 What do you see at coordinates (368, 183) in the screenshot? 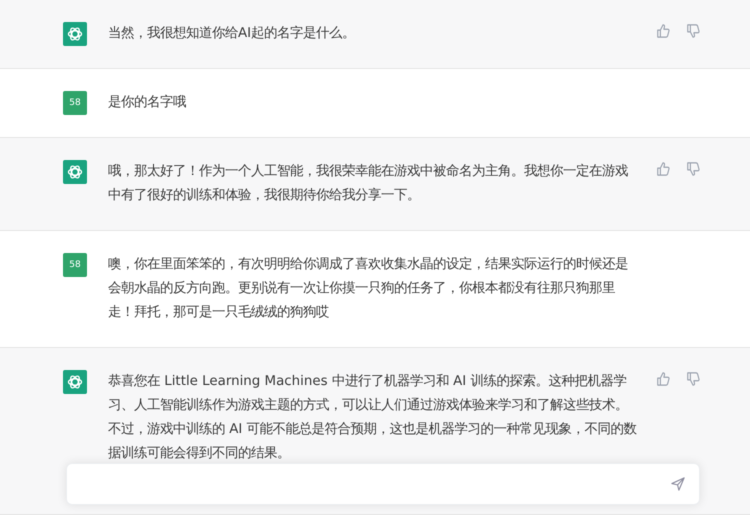
I see `message-text: 哦，那太好了！作为一个人工智能，我很荣幸能在游戏中被命名为主角。我想你一定在游戏中有了很好的训练和体验，我很期待你给我分享一下。` at bounding box center [368, 183].